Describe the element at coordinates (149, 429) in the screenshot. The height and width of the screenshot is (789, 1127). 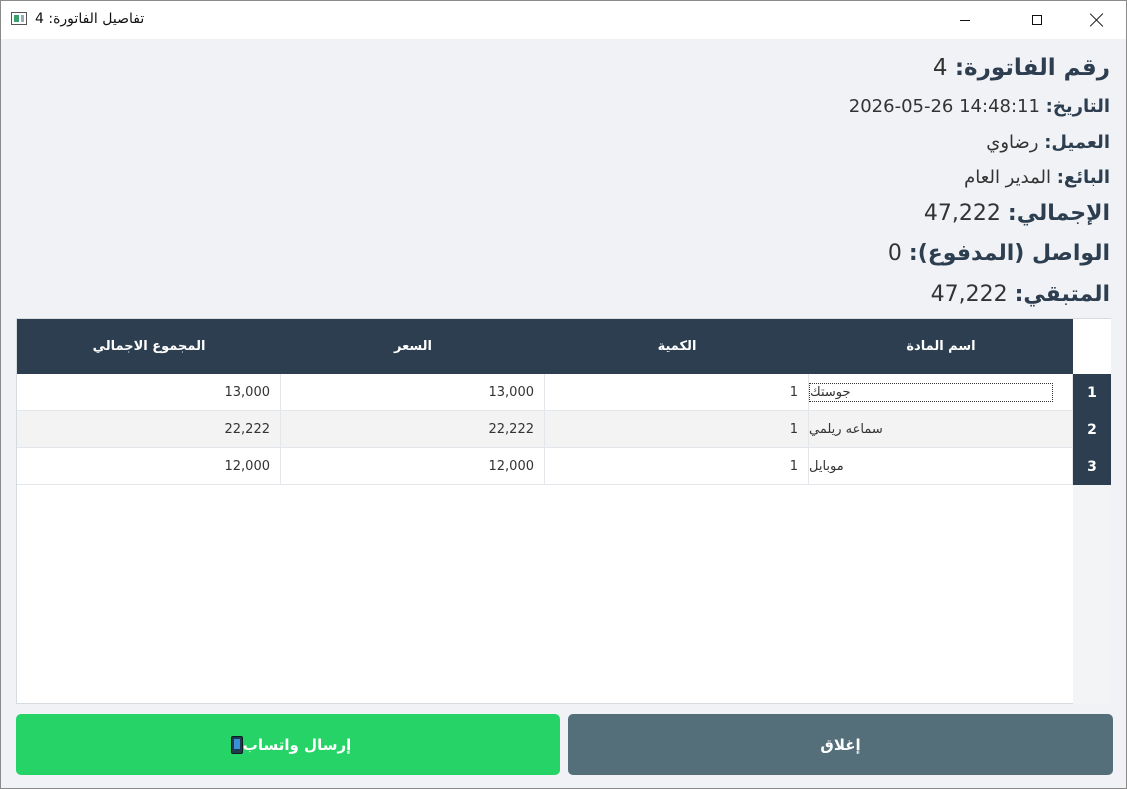
I see `cell-line-total: 22,222` at that location.